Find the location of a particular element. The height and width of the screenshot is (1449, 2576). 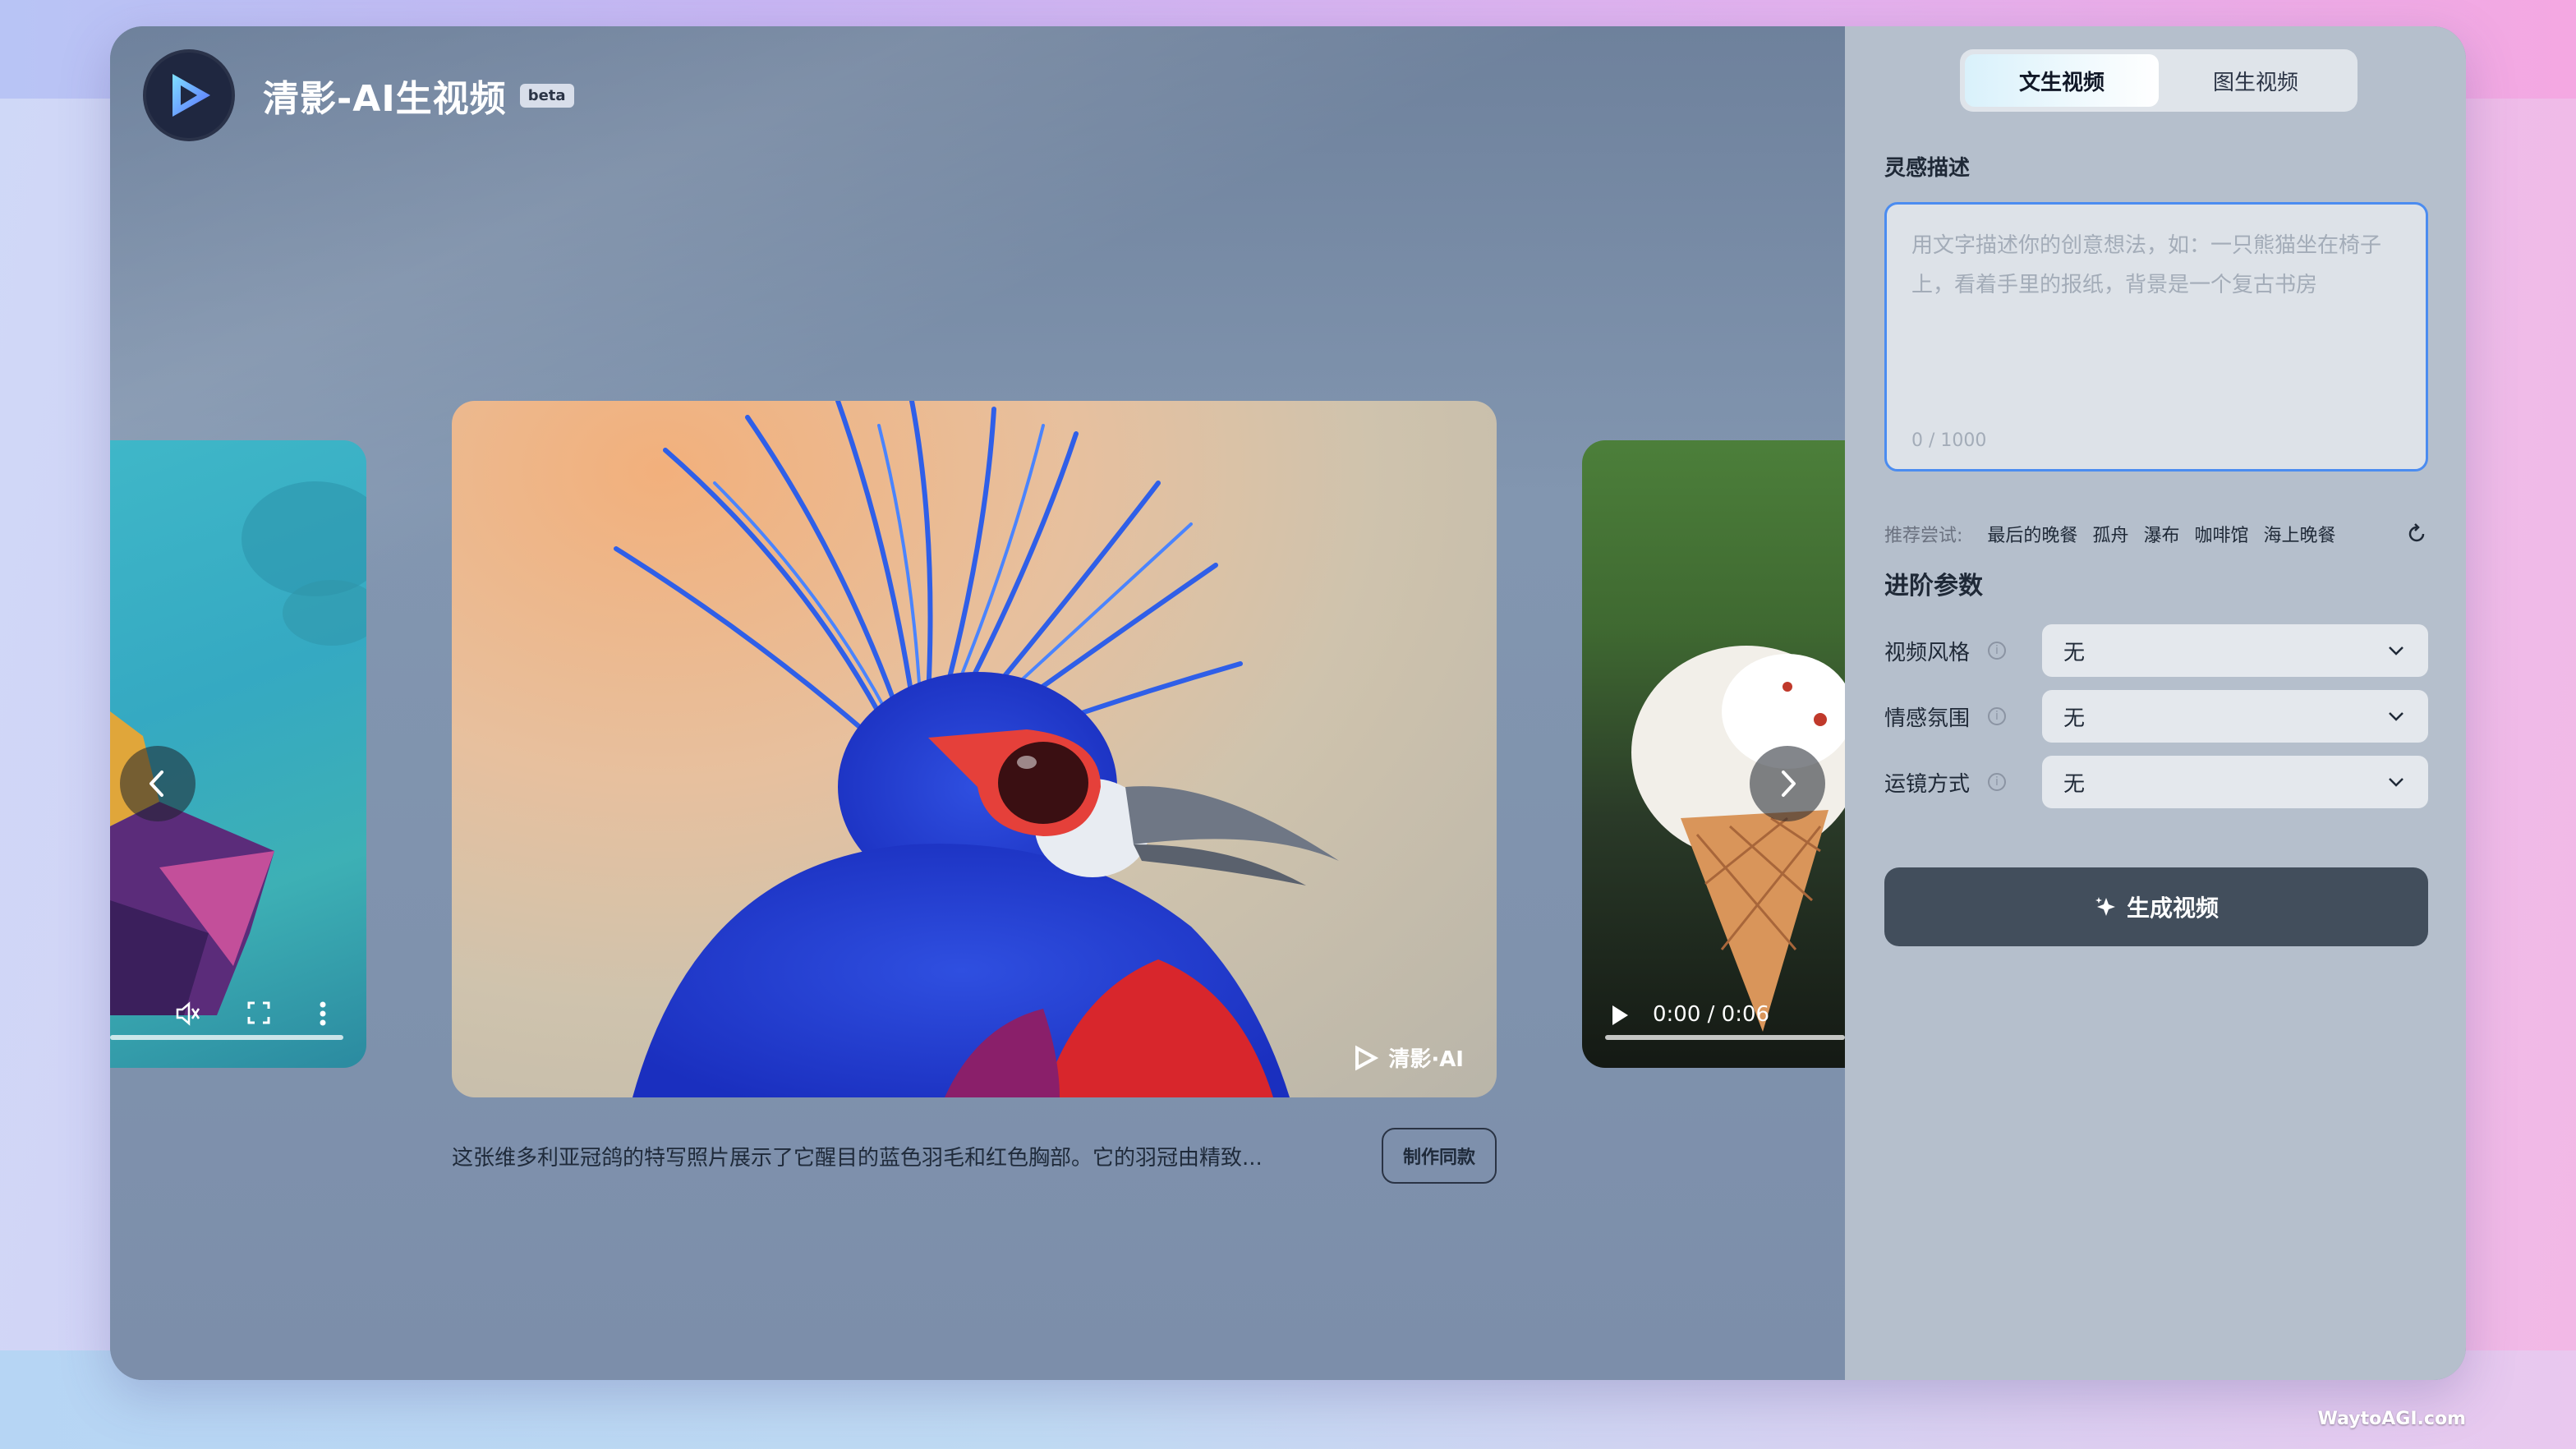

more-menu-icon is located at coordinates (323, 1015).